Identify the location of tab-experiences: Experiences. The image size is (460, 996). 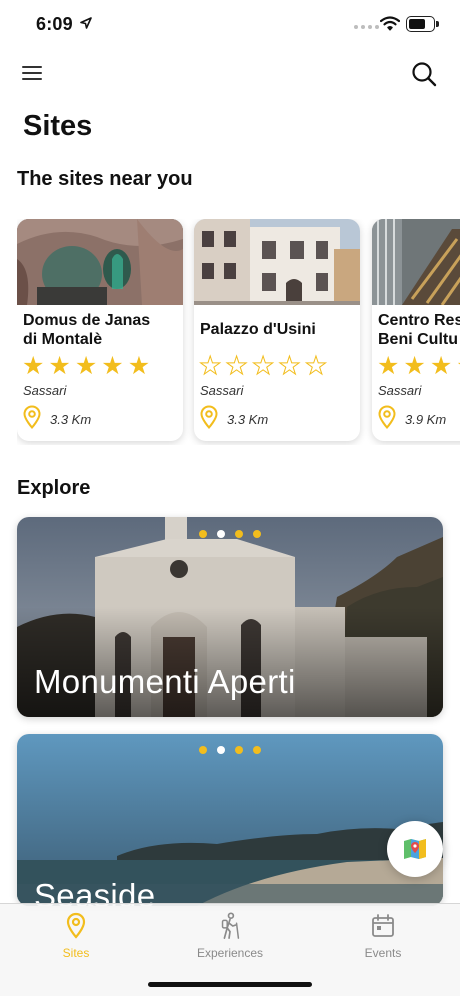
(230, 940).